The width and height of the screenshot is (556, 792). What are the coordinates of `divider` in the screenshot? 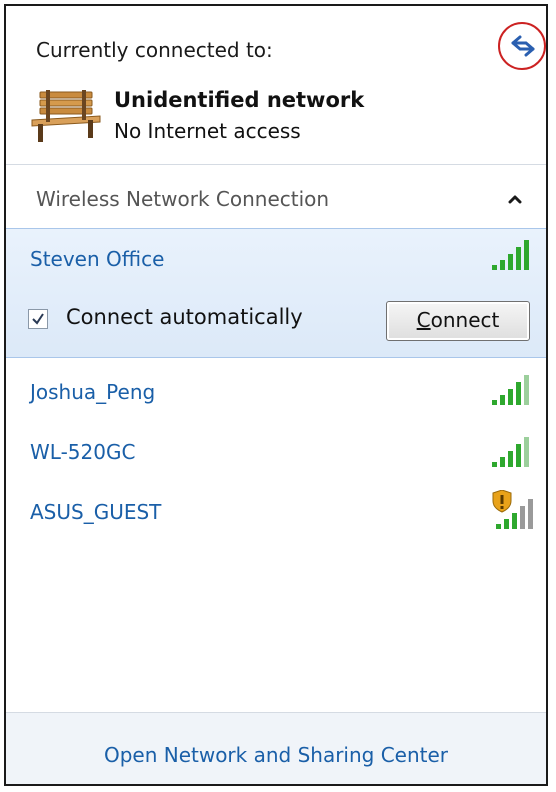 It's located at (276, 164).